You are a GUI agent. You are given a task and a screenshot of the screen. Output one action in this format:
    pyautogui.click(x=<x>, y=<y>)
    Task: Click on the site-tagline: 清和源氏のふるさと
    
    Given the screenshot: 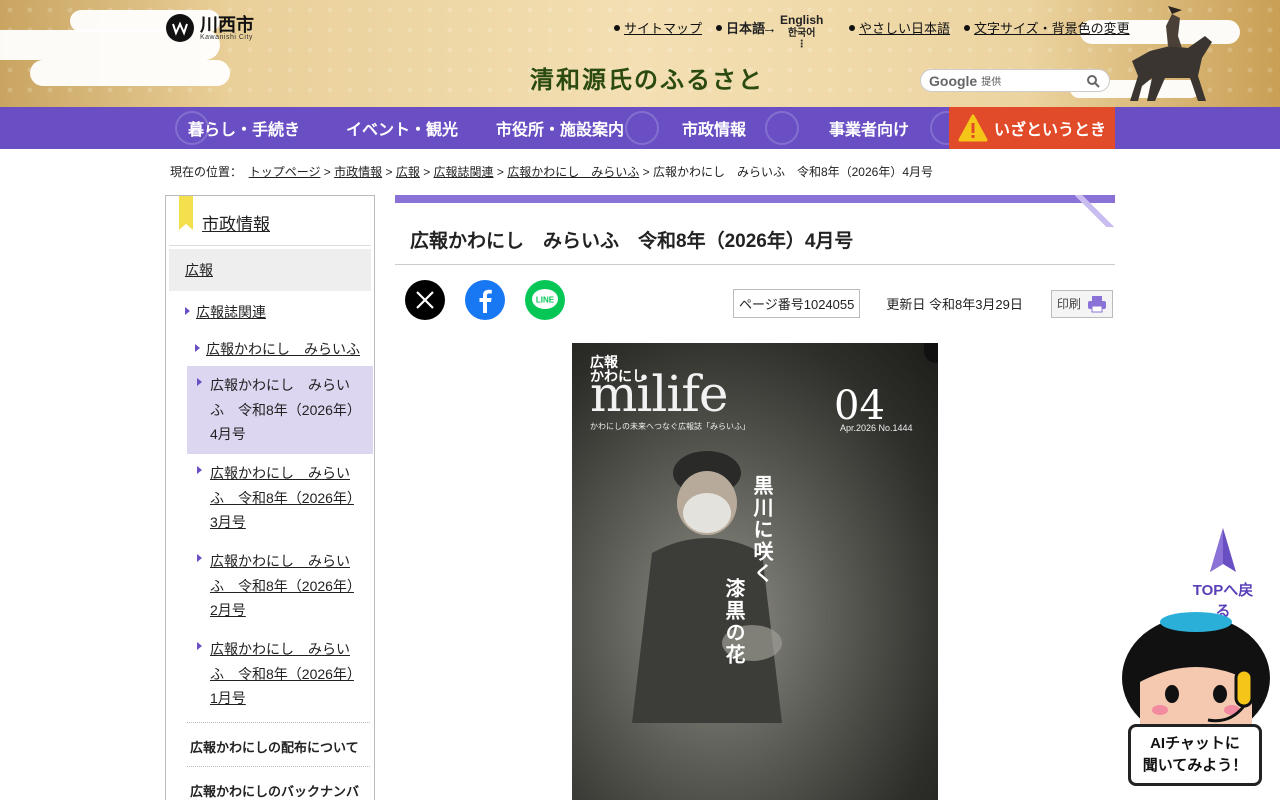 What is the action you would take?
    pyautogui.click(x=647, y=79)
    